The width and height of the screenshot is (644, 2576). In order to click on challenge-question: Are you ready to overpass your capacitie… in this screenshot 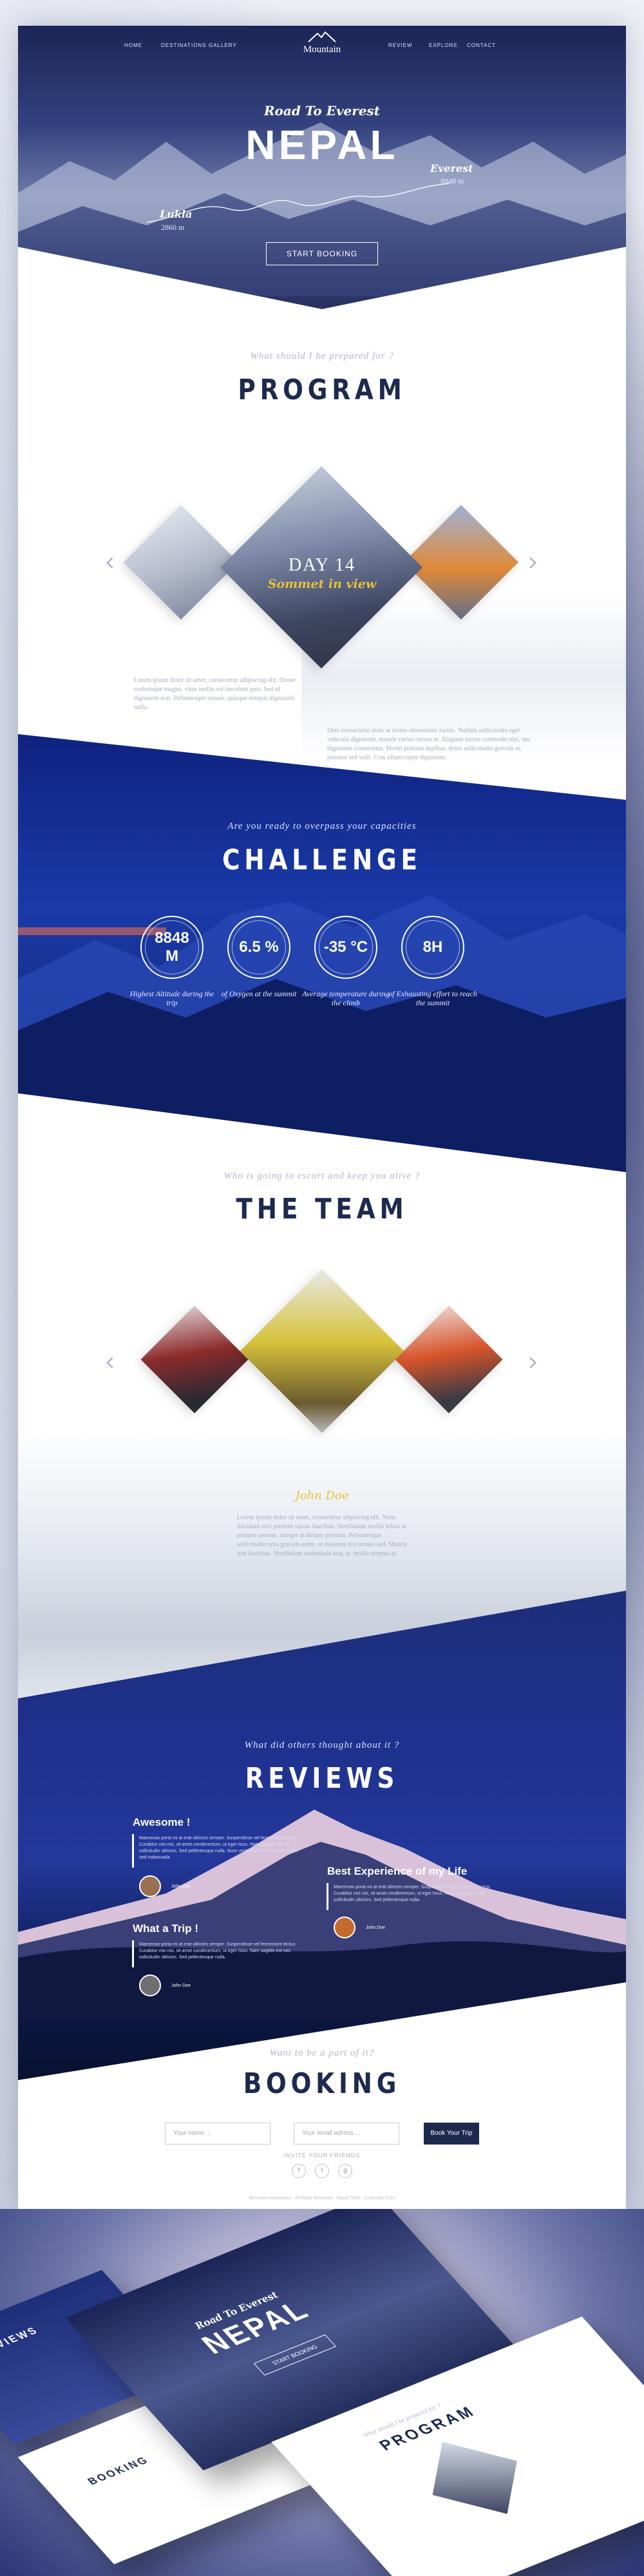, I will do `click(322, 826)`.